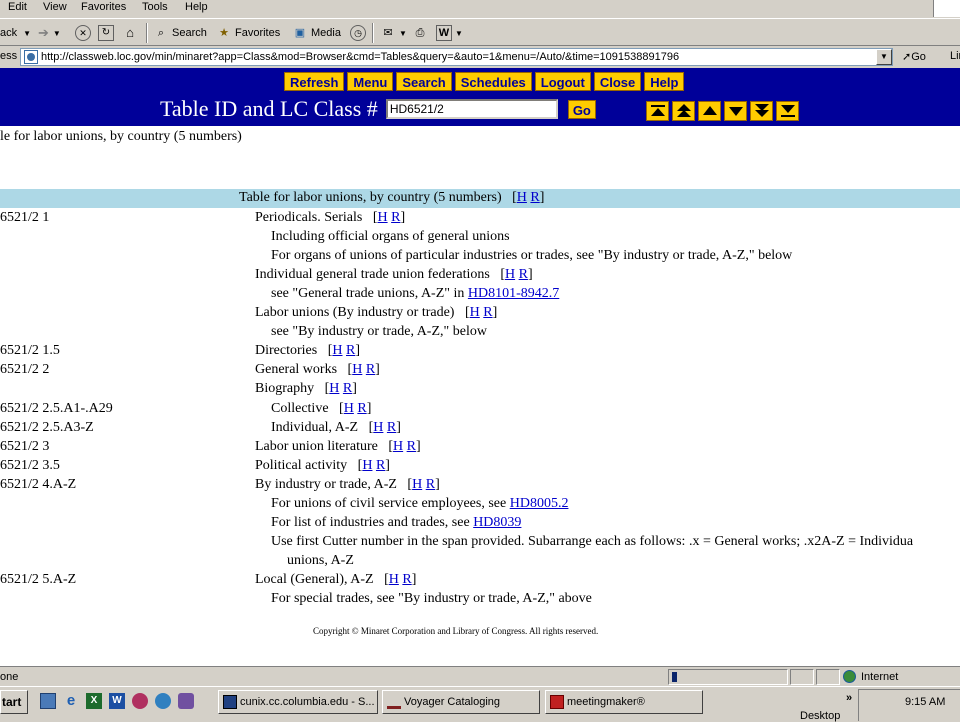 The width and height of the screenshot is (960, 722). Describe the element at coordinates (493, 81) in the screenshot. I see `schedules-nav-button: Schedules` at that location.